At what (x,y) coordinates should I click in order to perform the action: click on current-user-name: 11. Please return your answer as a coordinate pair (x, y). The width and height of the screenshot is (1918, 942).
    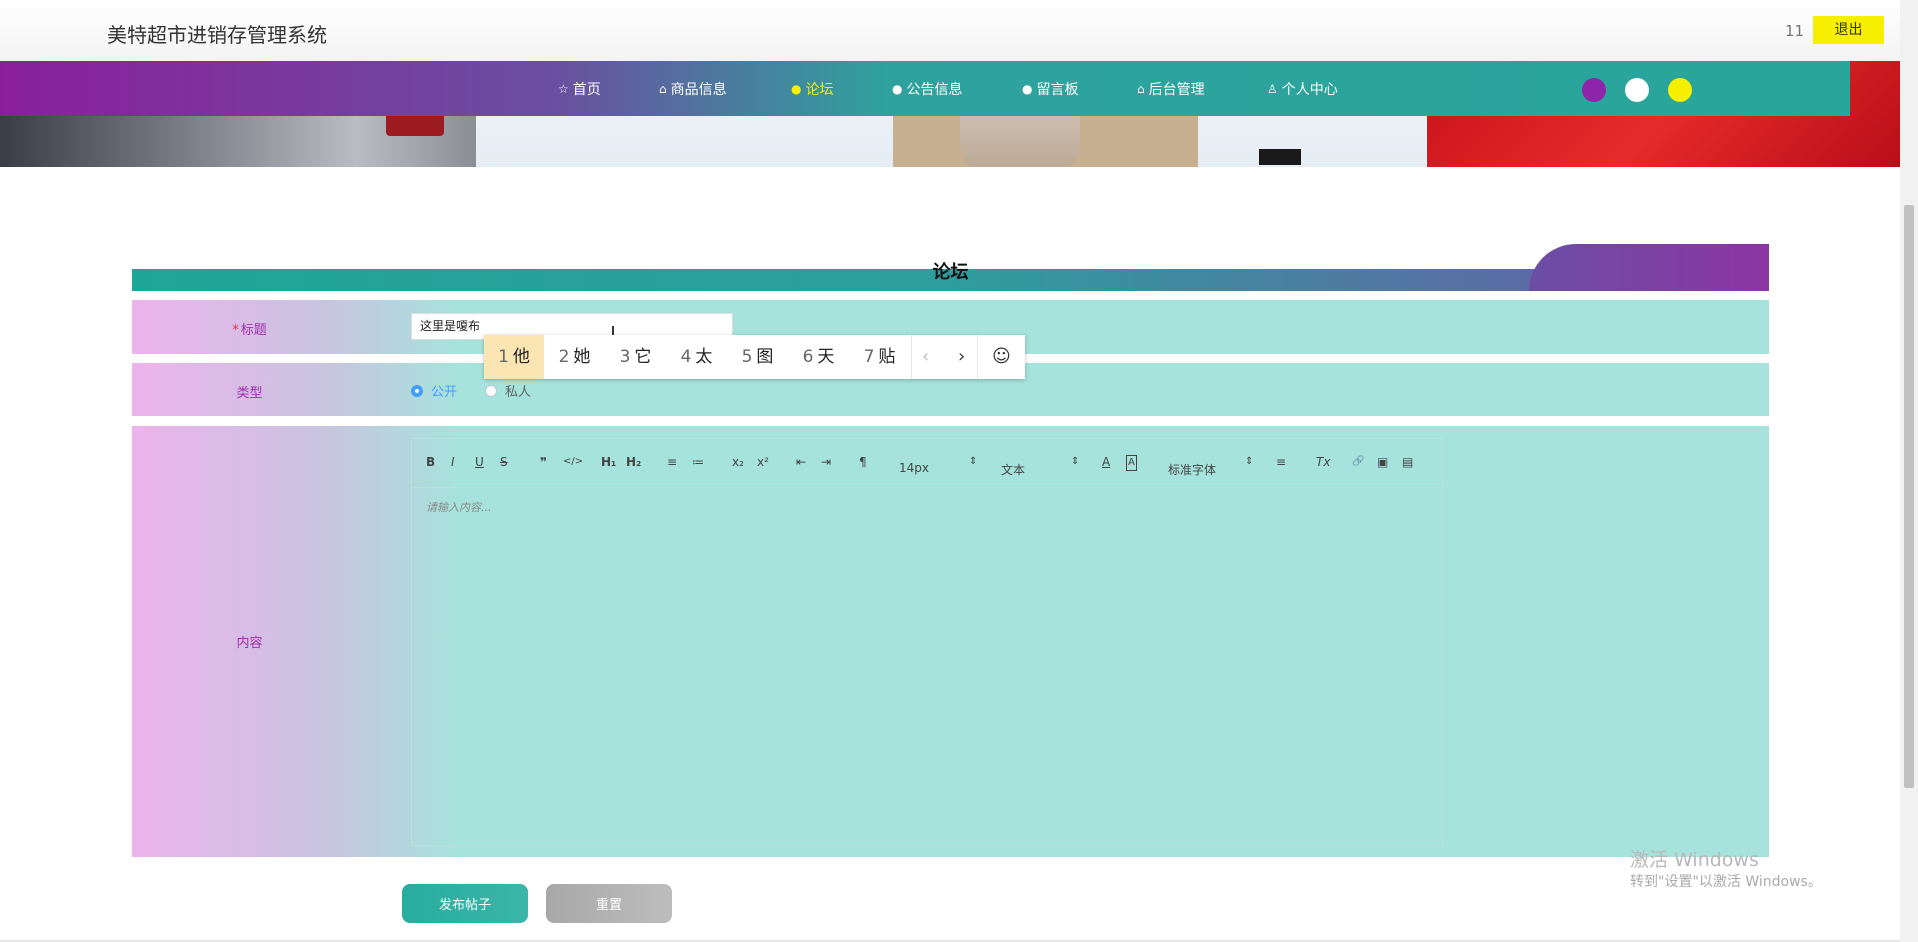
    Looking at the image, I should click on (1795, 31).